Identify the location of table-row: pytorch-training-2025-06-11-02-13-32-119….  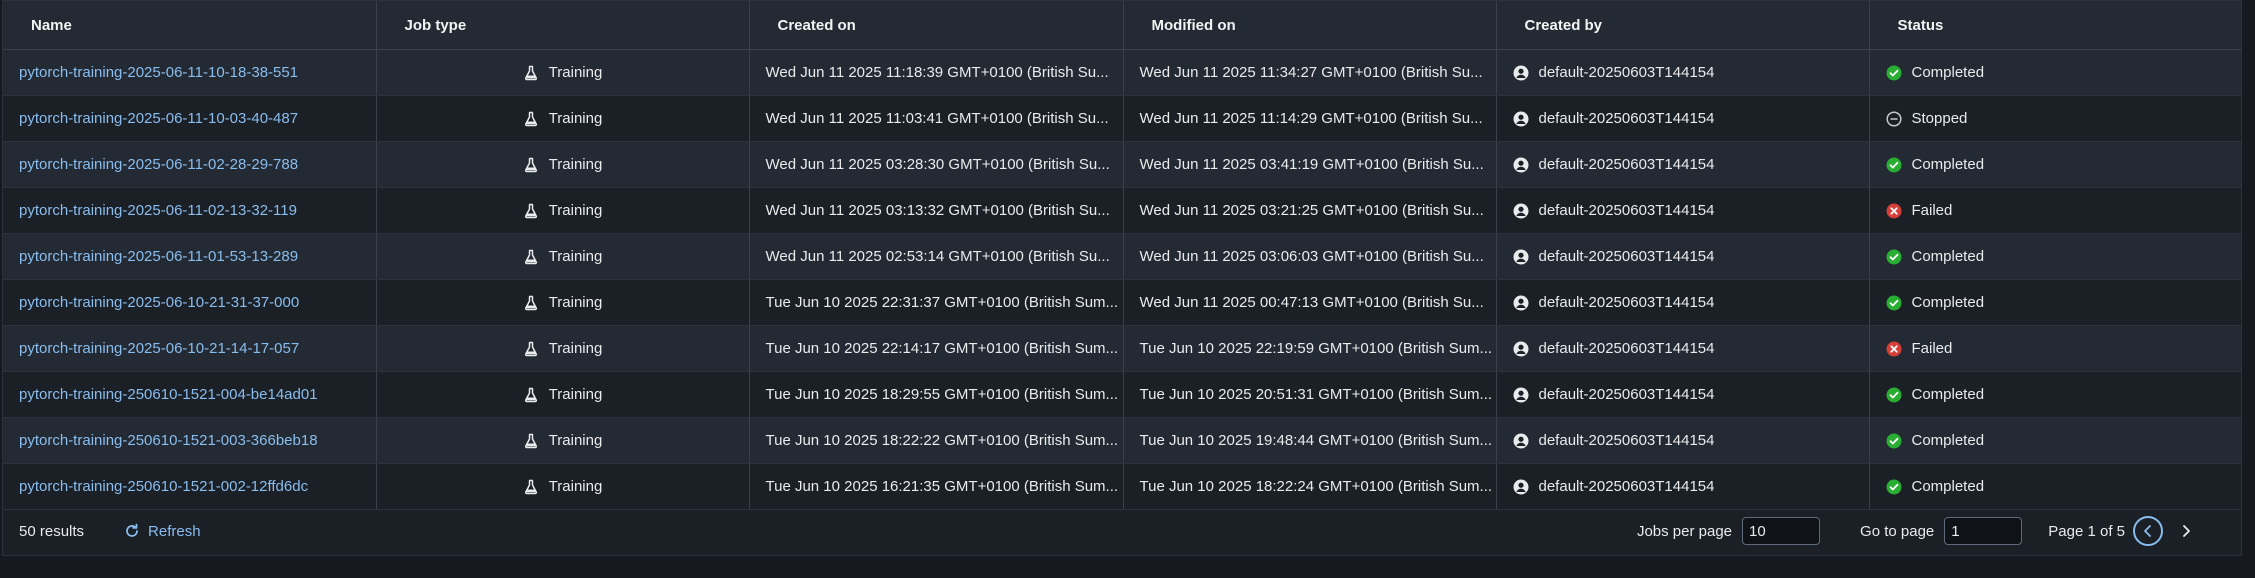
(1122, 210).